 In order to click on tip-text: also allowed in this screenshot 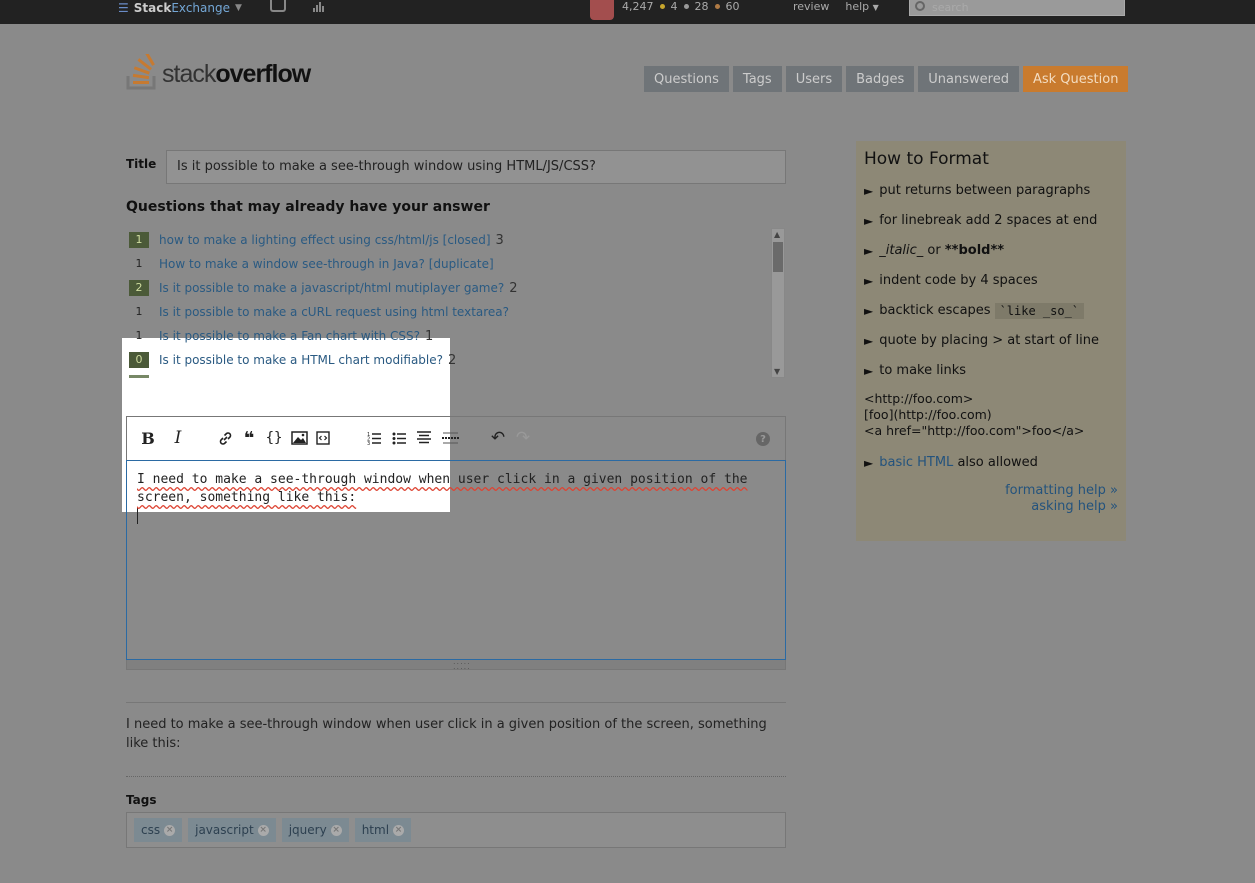, I will do `click(997, 462)`.